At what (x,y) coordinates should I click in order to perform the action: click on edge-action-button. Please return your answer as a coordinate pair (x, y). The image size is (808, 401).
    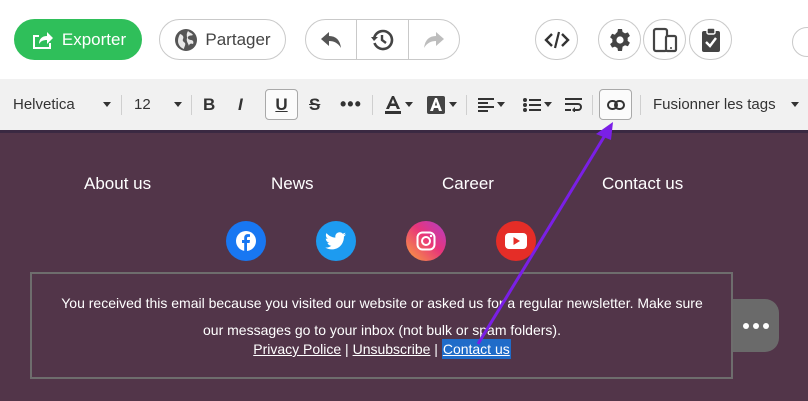
    Looking at the image, I should click on (800, 42).